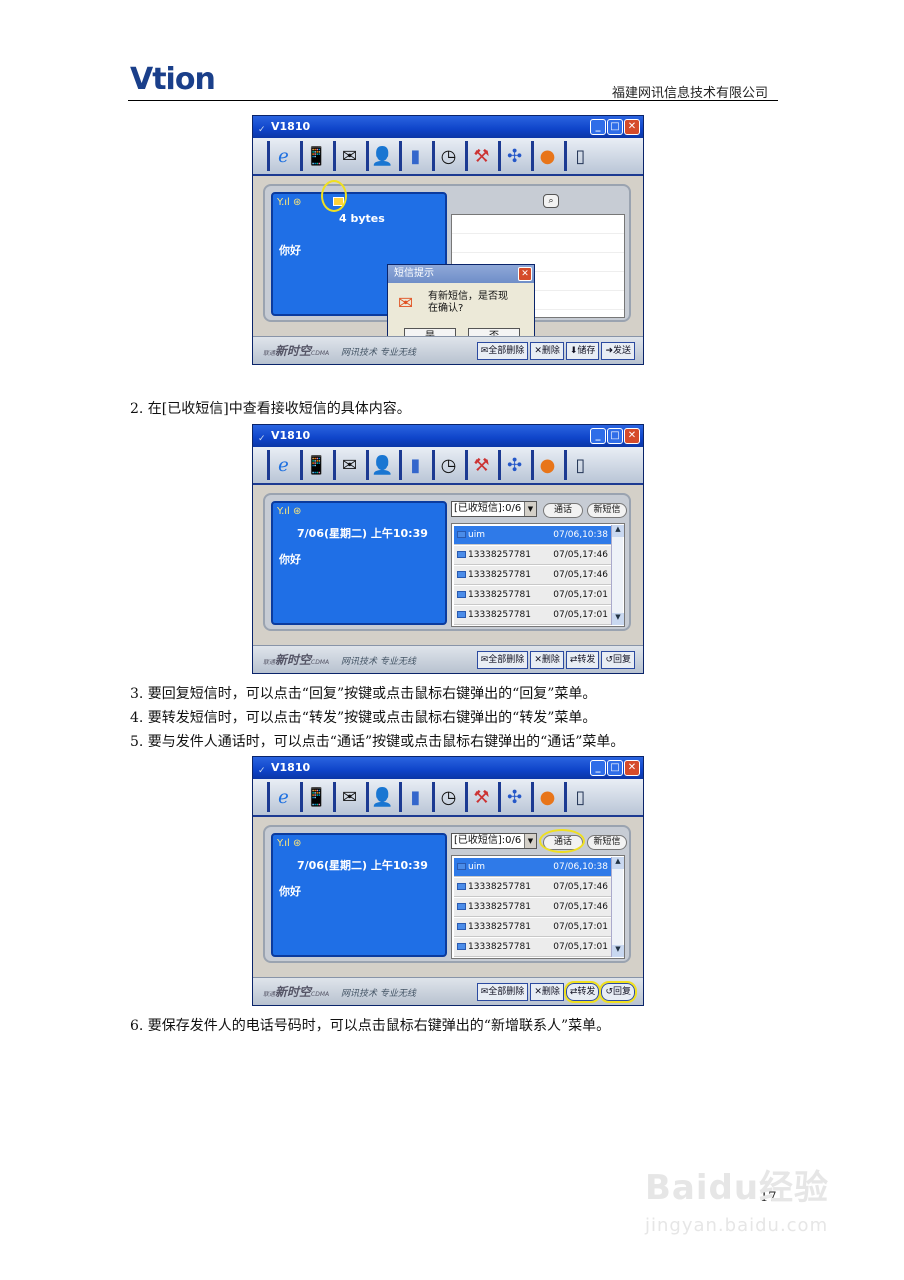  Describe the element at coordinates (618, 351) in the screenshot. I see `send-button: ➜发送` at that location.